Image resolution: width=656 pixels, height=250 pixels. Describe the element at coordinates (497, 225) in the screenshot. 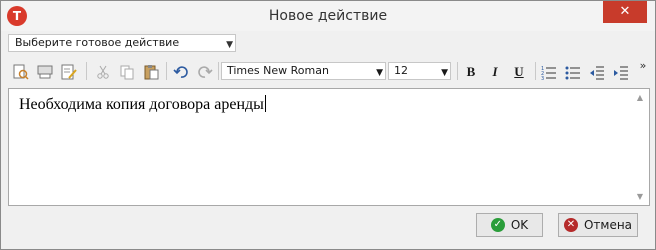

I see `check-icon: ✓` at that location.